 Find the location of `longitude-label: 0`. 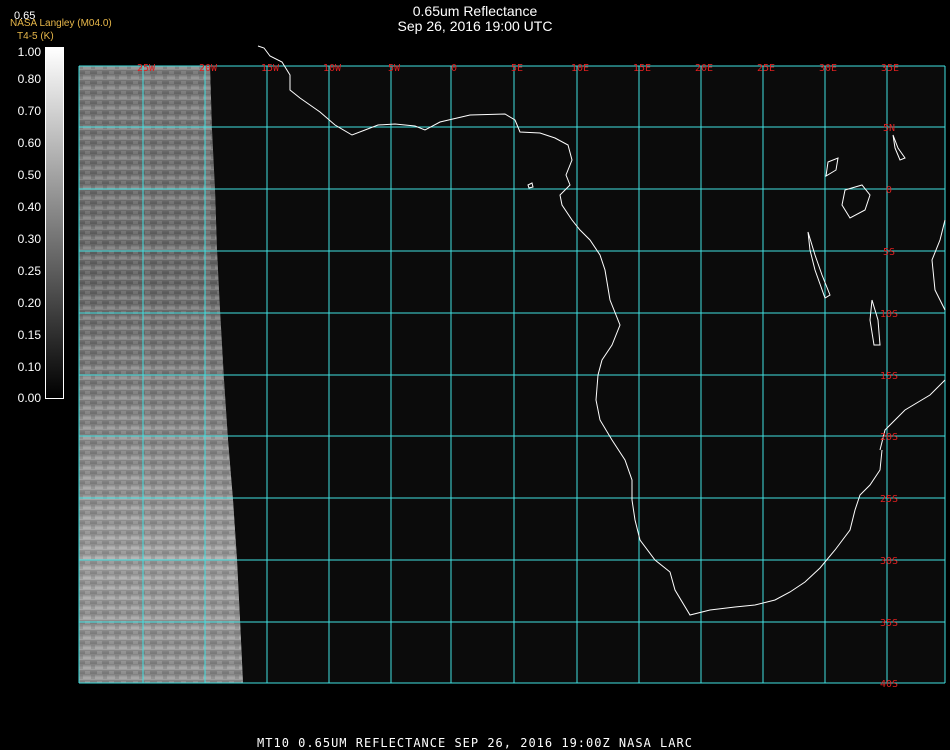

longitude-label: 0 is located at coordinates (454, 68).